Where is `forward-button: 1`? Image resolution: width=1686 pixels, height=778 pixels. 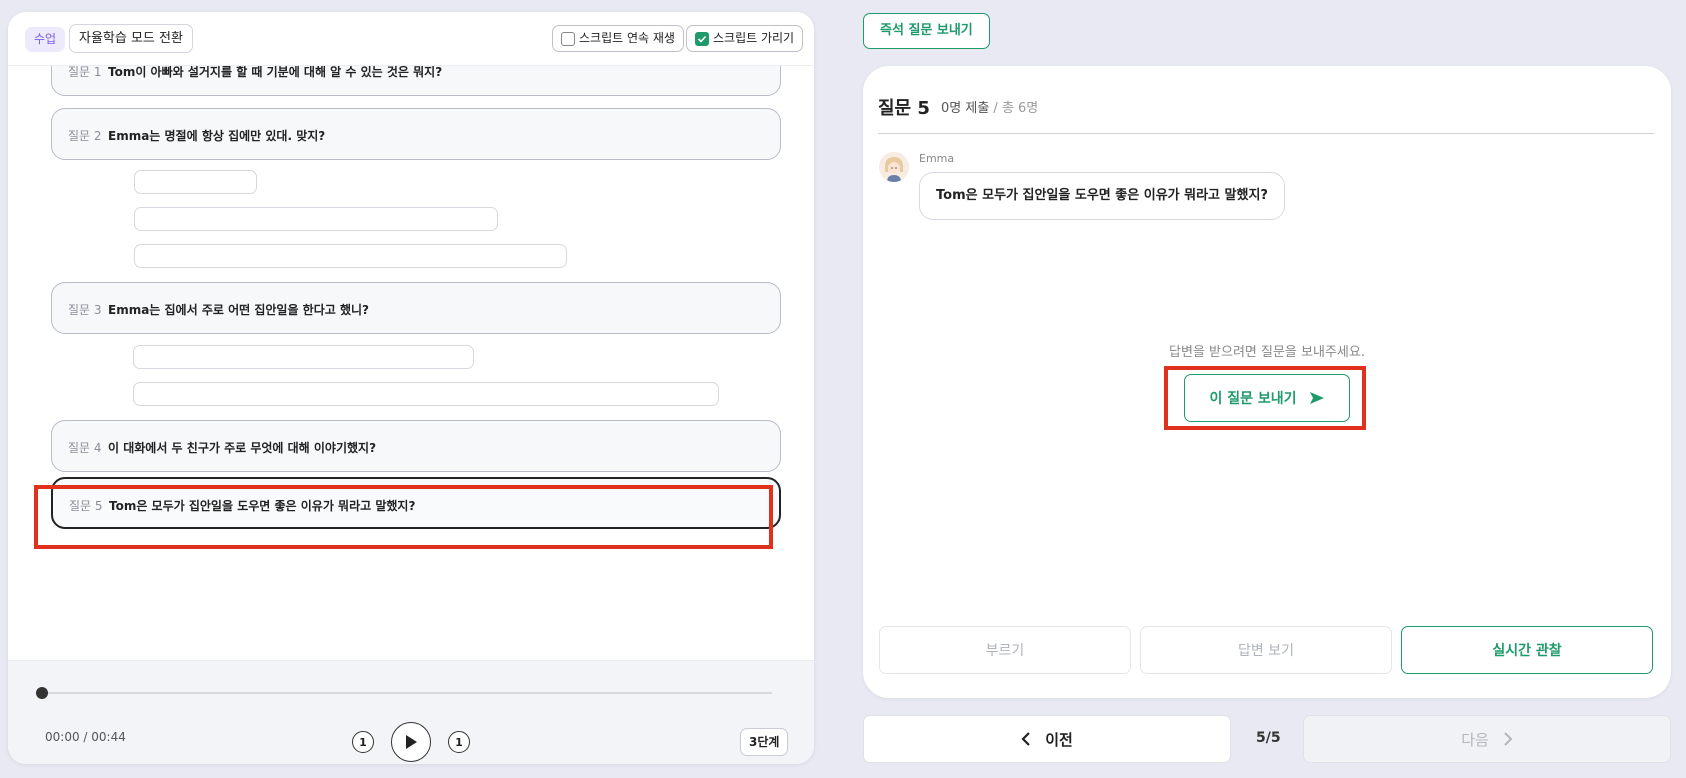
forward-button: 1 is located at coordinates (459, 742).